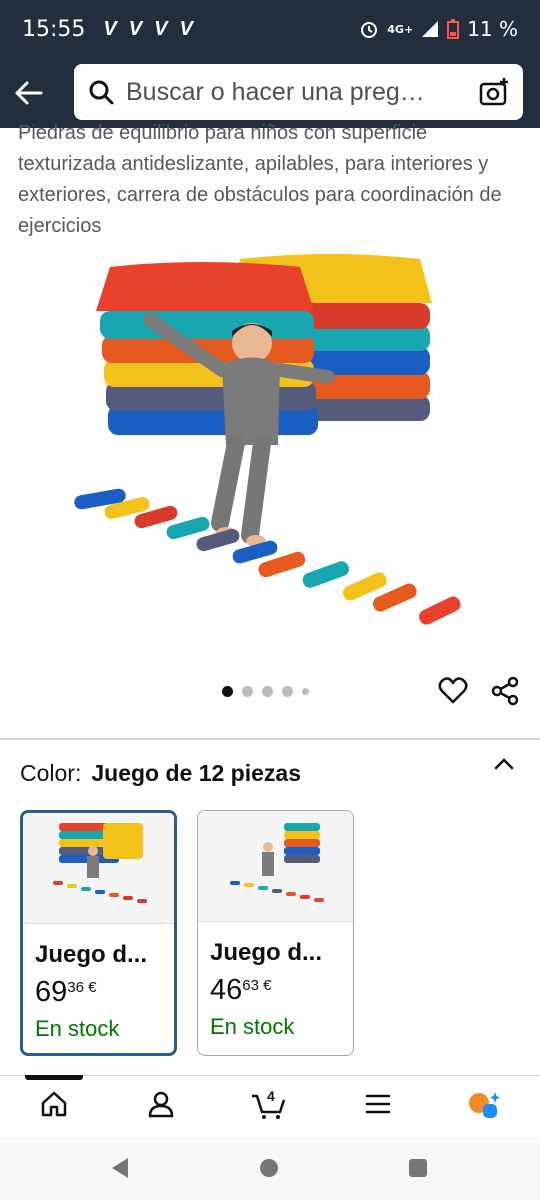 This screenshot has height=1200, width=540. I want to click on cart-count: 4, so click(271, 1096).